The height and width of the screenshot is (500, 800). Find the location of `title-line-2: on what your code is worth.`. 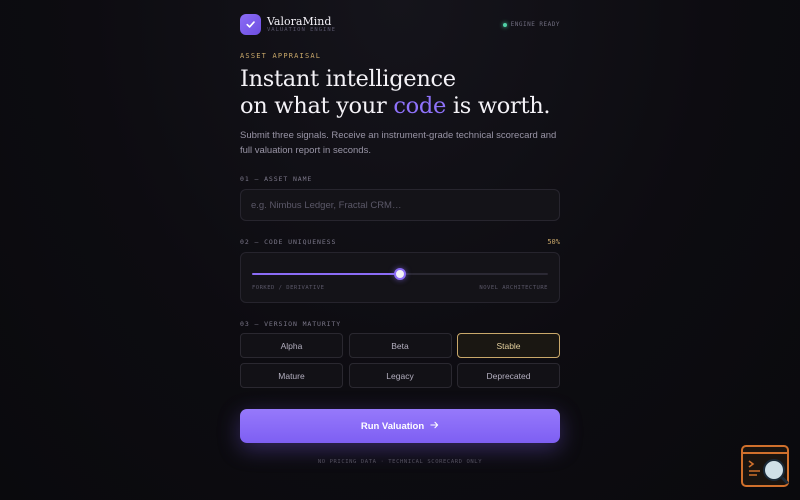

title-line-2: on what your code is worth. is located at coordinates (395, 106).